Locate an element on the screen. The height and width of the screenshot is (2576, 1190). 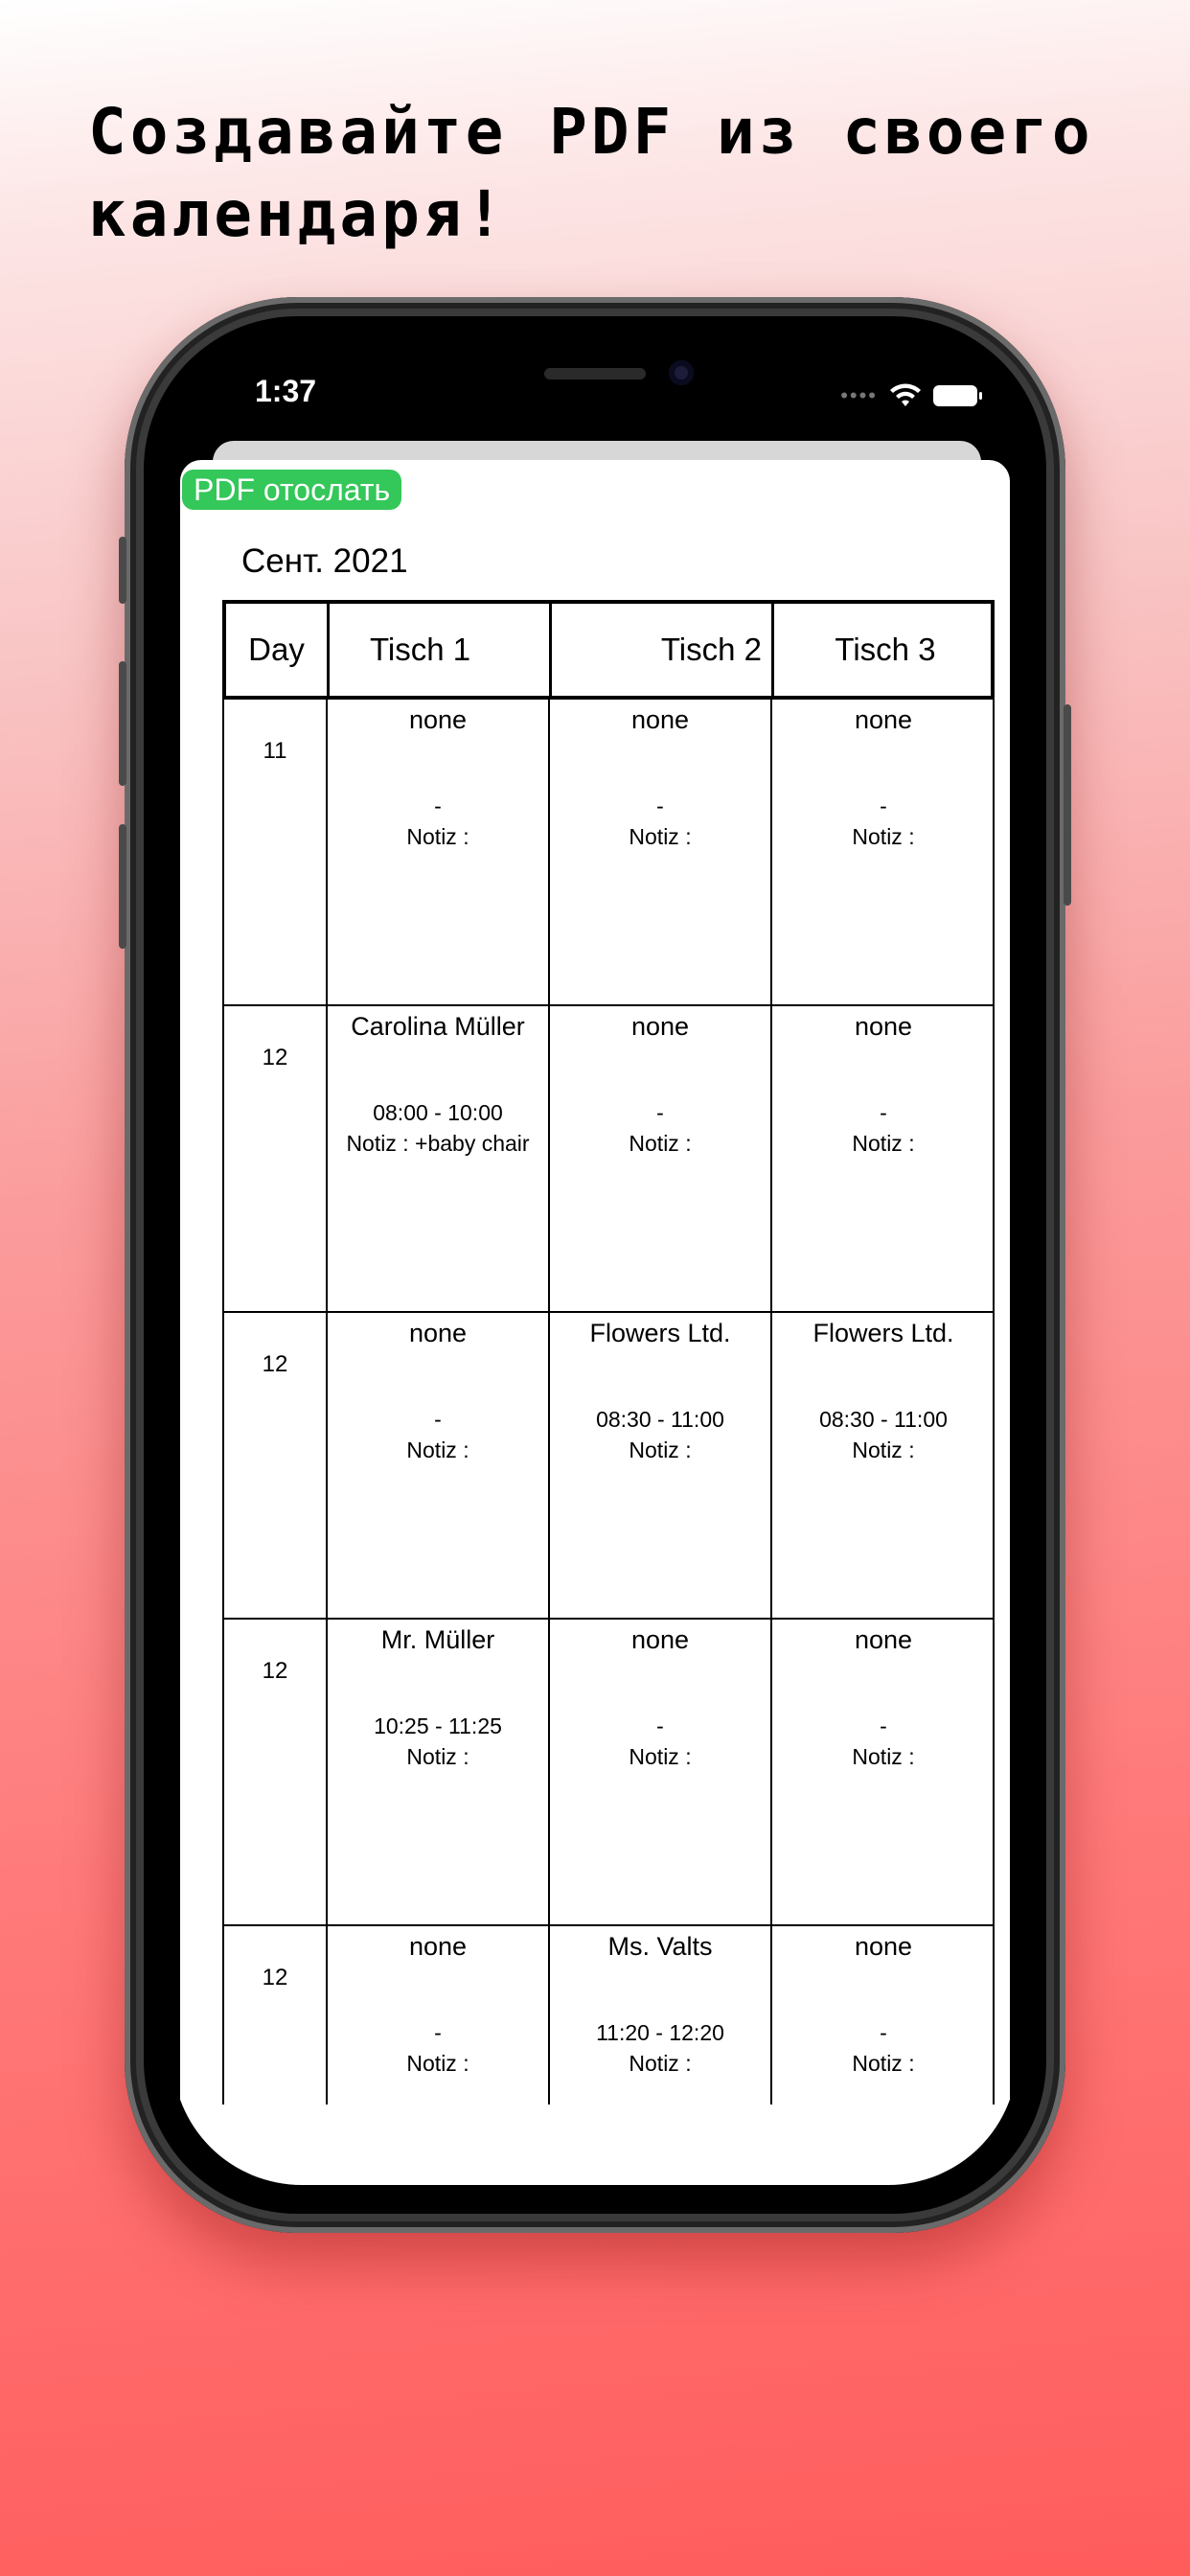
reservation-cell: Mr. Müller 10:25 - 11:25 Notiz : is located at coordinates (439, 1772).